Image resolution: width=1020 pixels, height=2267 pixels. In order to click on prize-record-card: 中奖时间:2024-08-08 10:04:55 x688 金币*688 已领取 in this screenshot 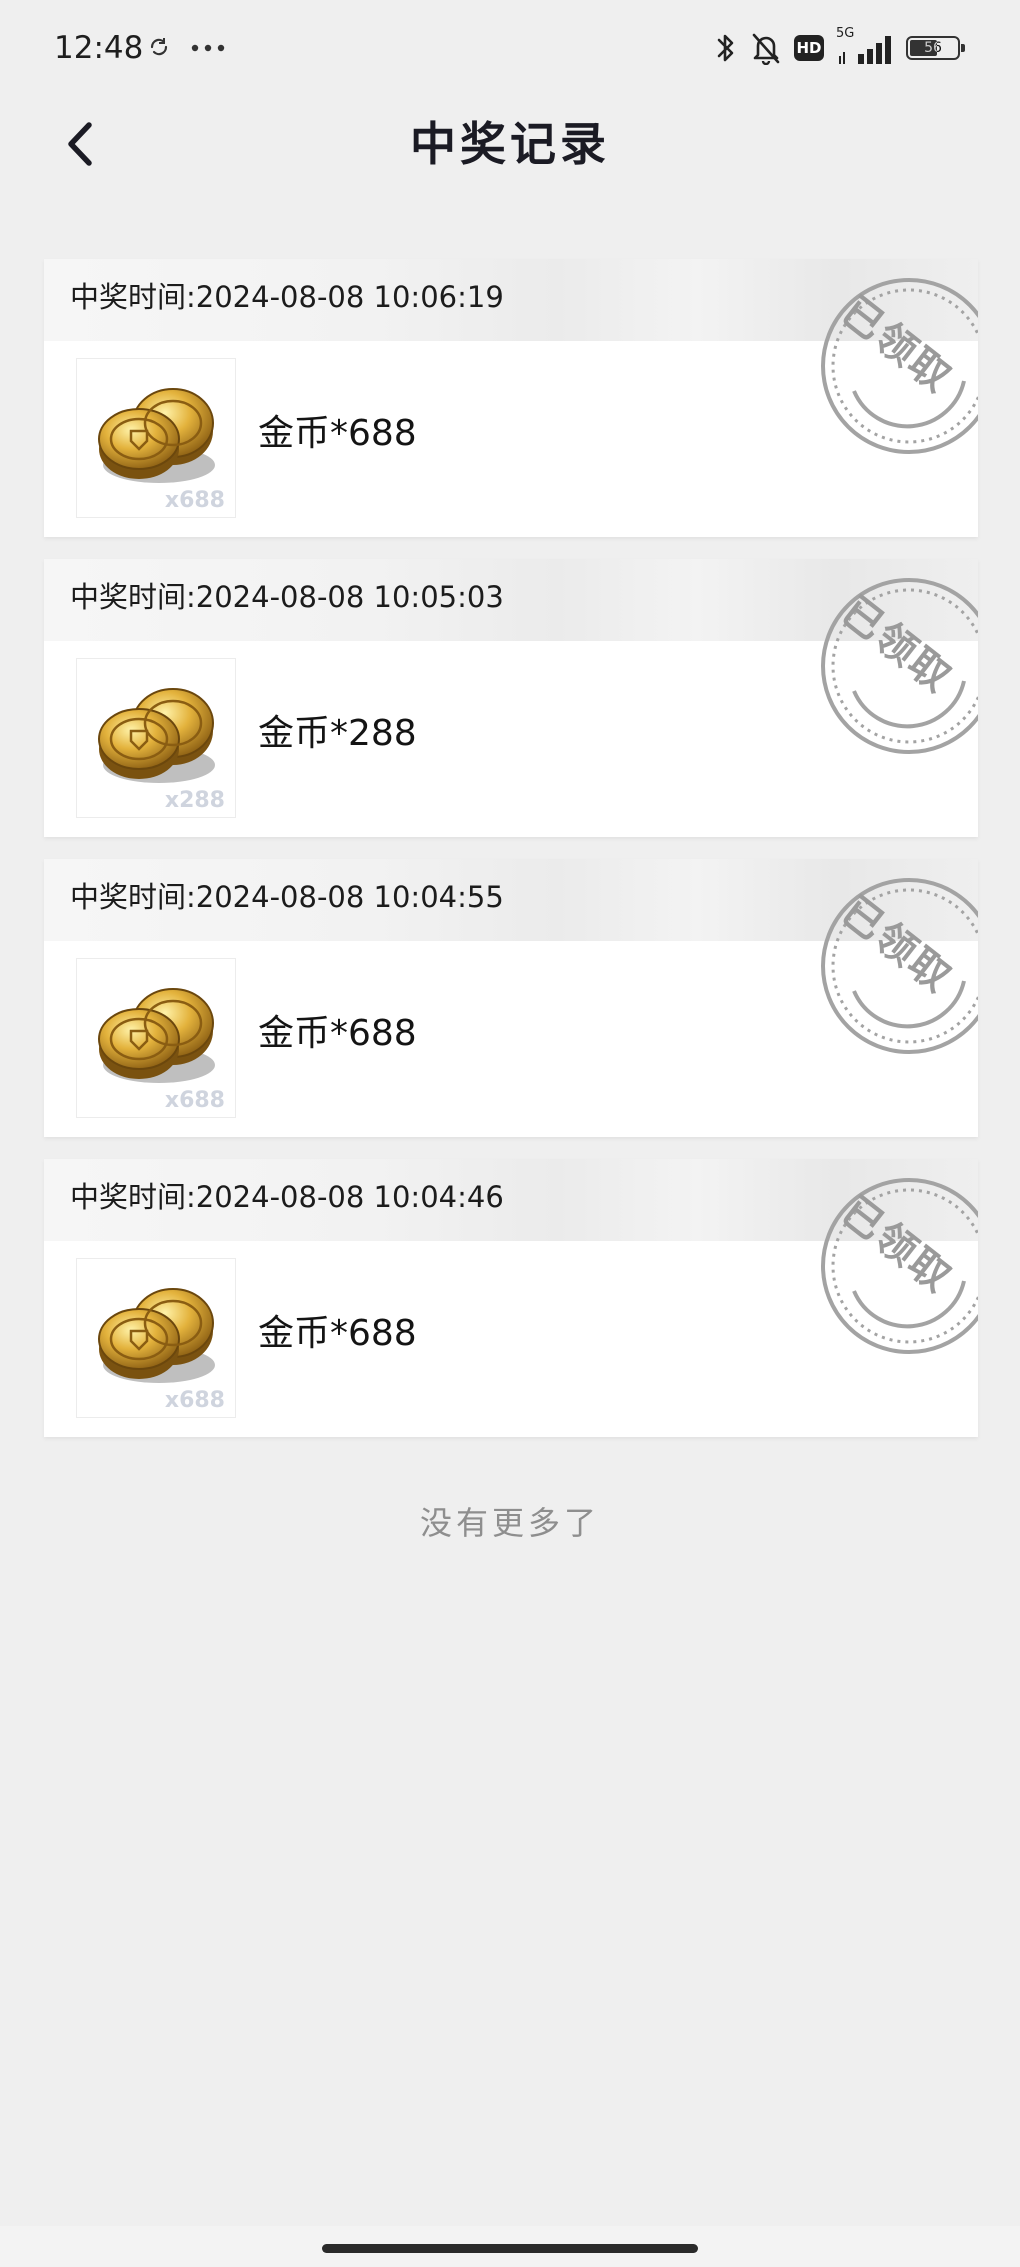, I will do `click(511, 998)`.